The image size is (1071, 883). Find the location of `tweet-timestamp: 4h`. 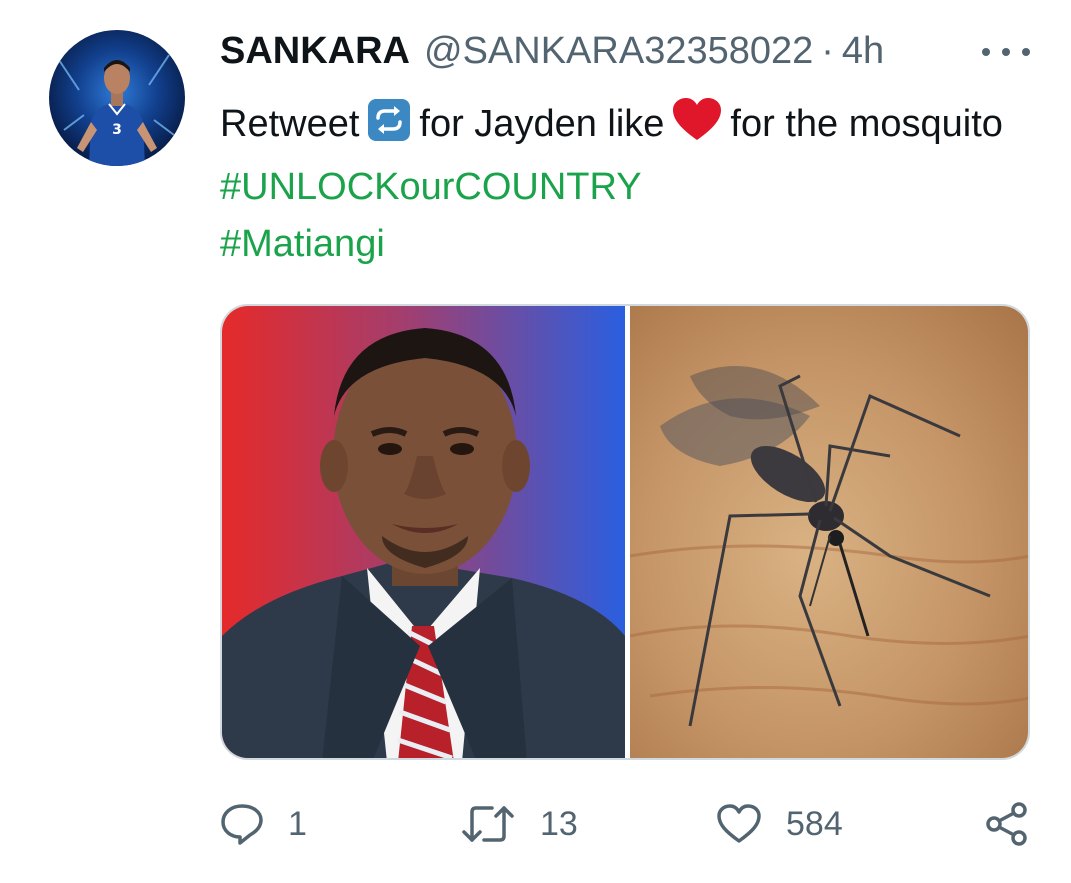

tweet-timestamp: 4h is located at coordinates (863, 51).